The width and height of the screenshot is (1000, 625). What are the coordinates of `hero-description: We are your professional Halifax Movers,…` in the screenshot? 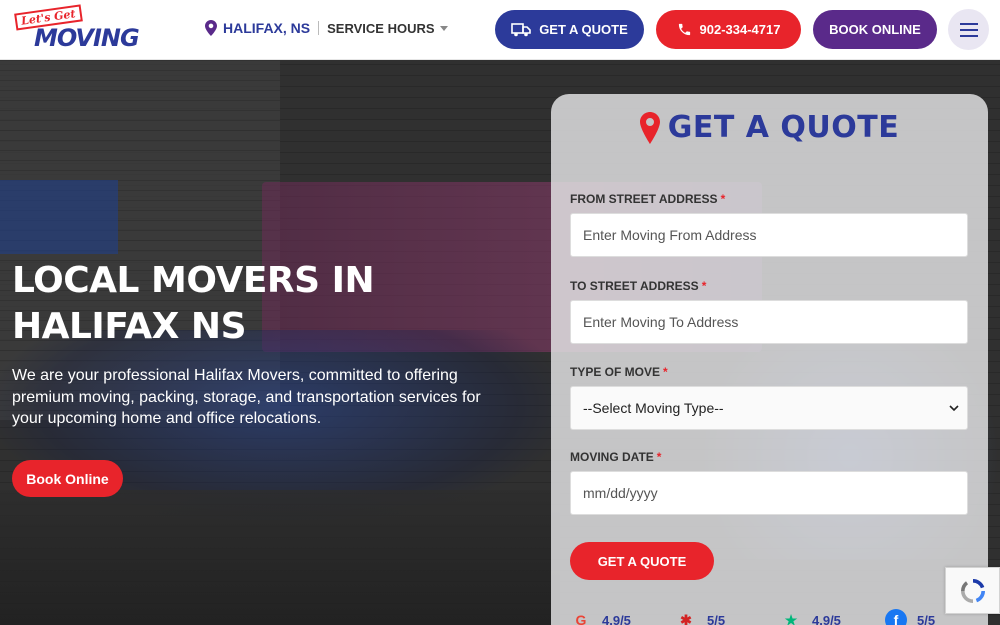 It's located at (246, 397).